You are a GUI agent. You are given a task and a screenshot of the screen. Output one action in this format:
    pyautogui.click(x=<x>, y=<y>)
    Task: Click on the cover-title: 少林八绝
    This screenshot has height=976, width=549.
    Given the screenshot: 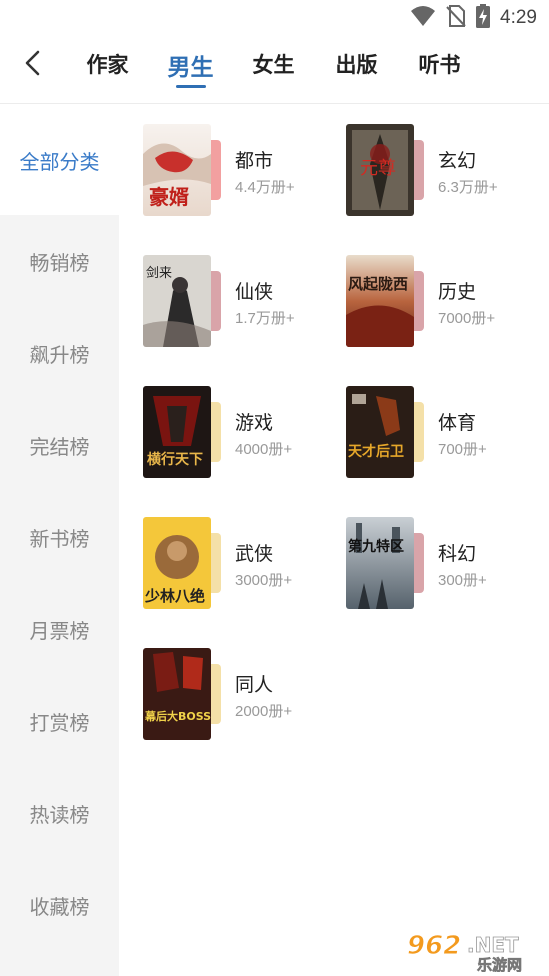 What is the action you would take?
    pyautogui.click(x=174, y=596)
    